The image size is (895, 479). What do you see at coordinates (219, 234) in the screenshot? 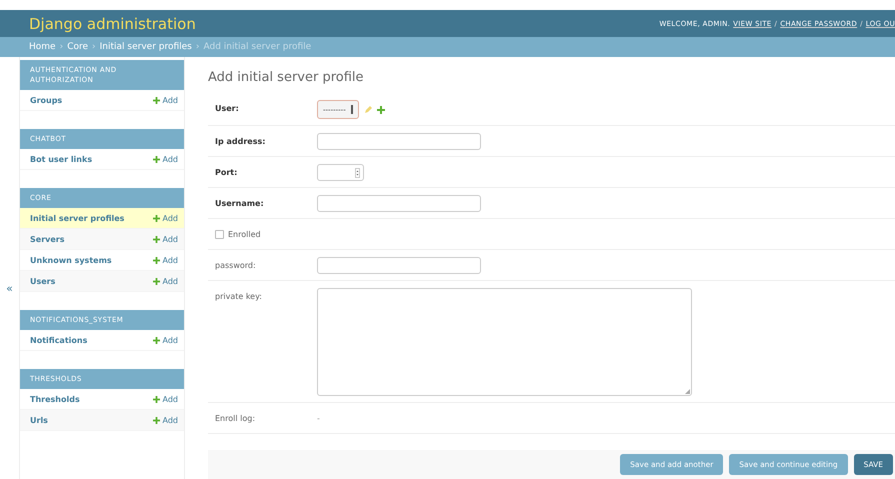
I see `checkbox` at bounding box center [219, 234].